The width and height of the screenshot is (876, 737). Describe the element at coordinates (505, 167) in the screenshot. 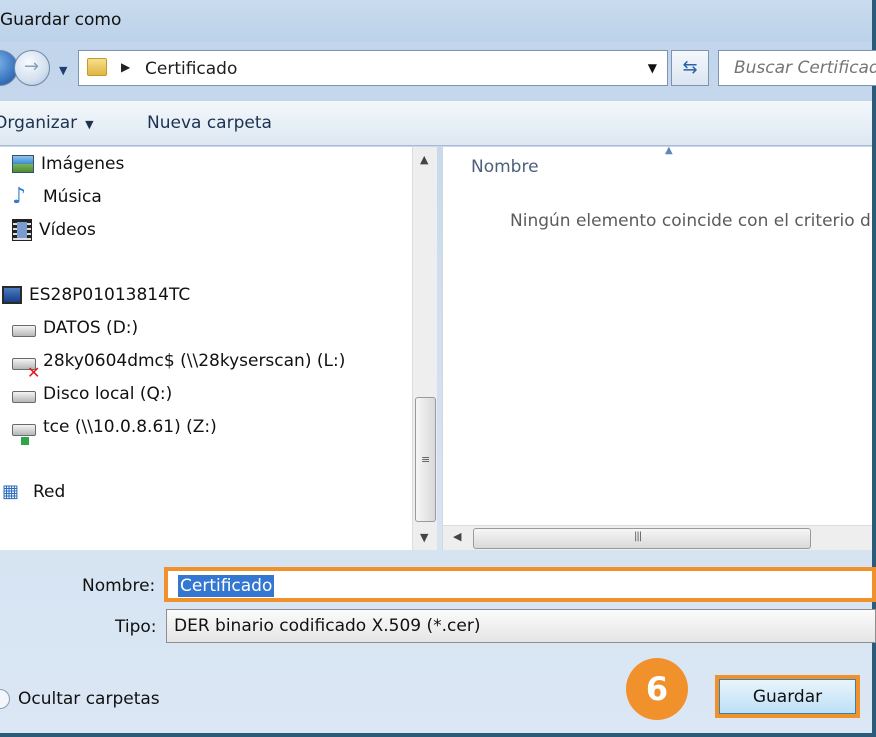

I see `column-header-name: Nombre` at that location.